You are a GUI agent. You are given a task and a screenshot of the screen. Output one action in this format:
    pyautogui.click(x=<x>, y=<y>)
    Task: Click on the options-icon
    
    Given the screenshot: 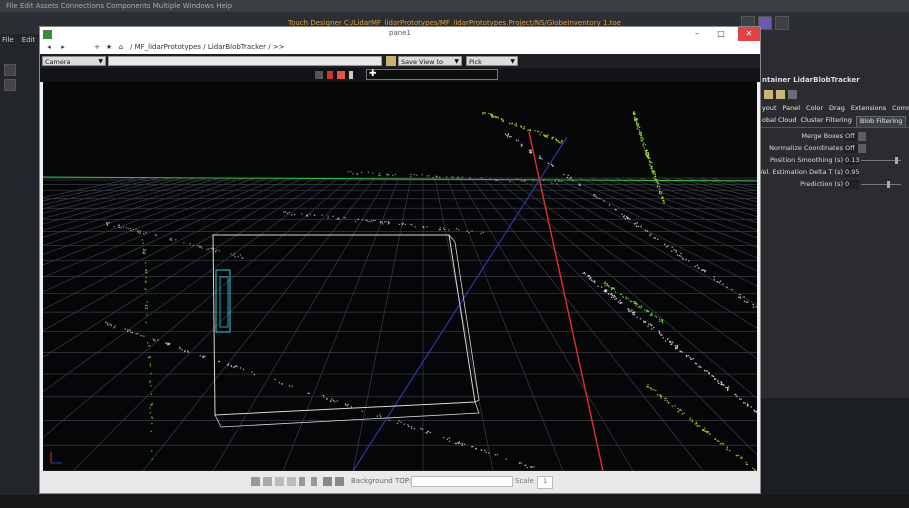 What is the action you would take?
    pyautogui.click(x=327, y=481)
    